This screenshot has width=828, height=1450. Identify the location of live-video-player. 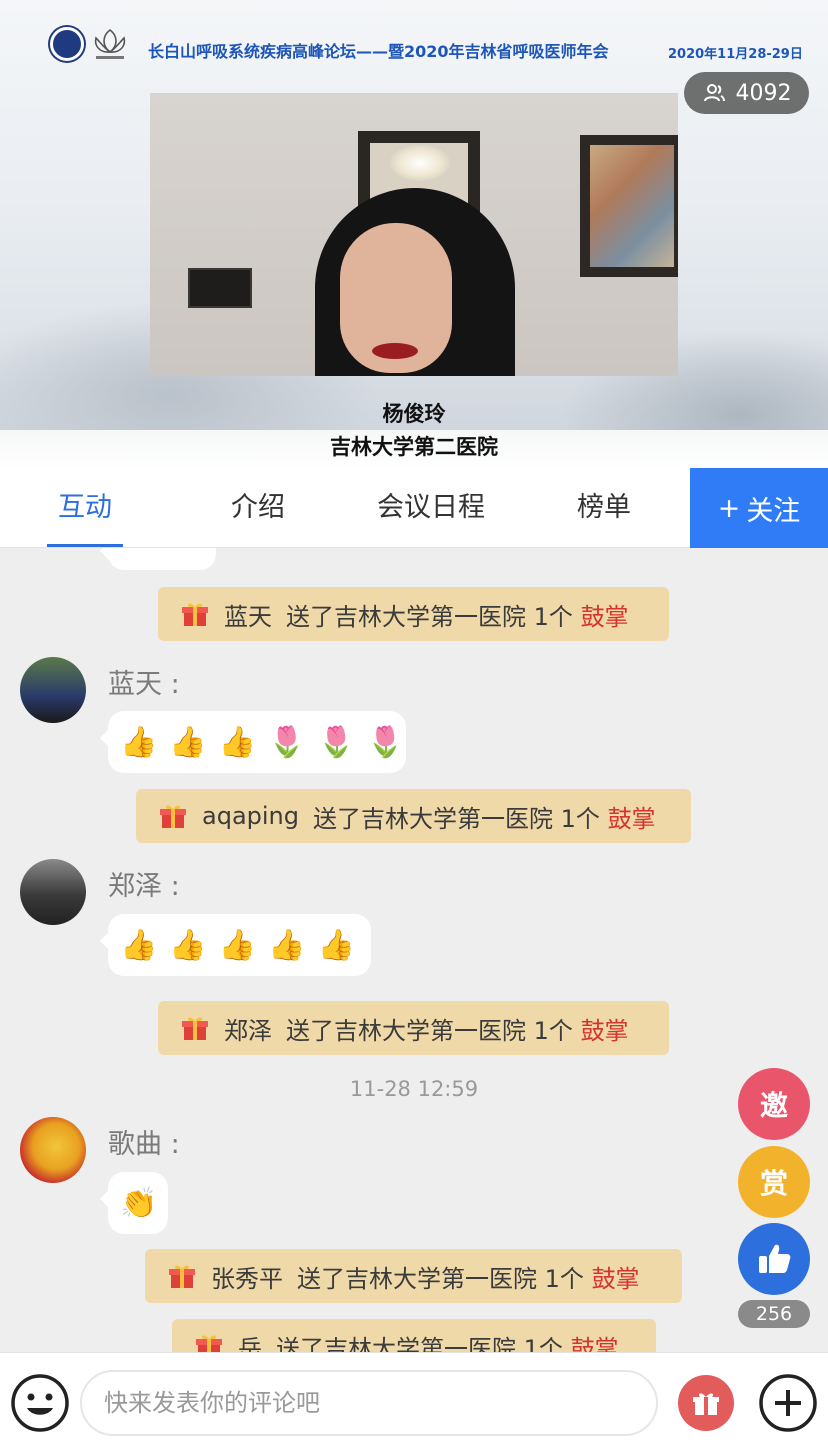
(414, 234).